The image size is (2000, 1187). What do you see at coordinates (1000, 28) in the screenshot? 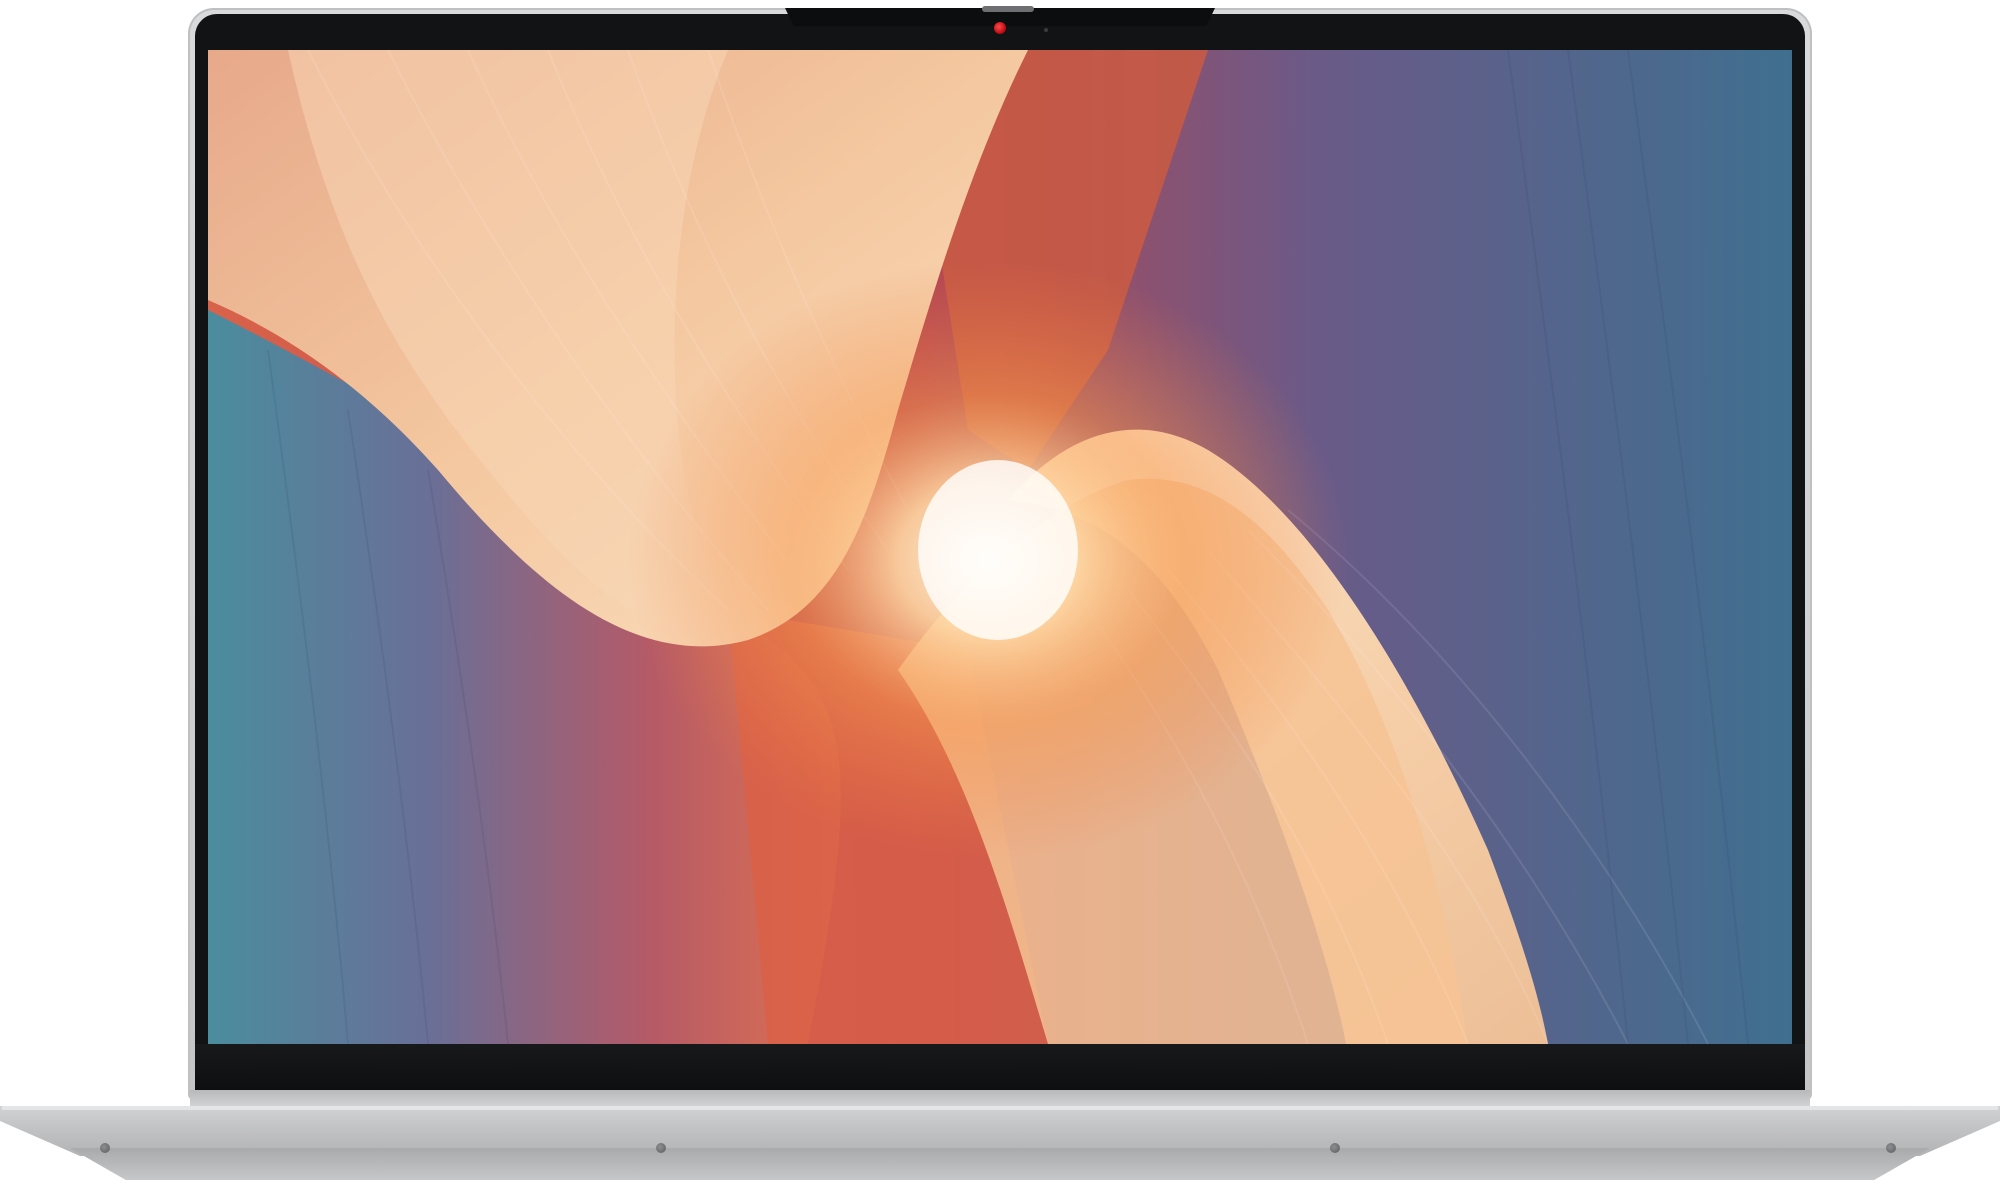
I see `webcam-icon` at bounding box center [1000, 28].